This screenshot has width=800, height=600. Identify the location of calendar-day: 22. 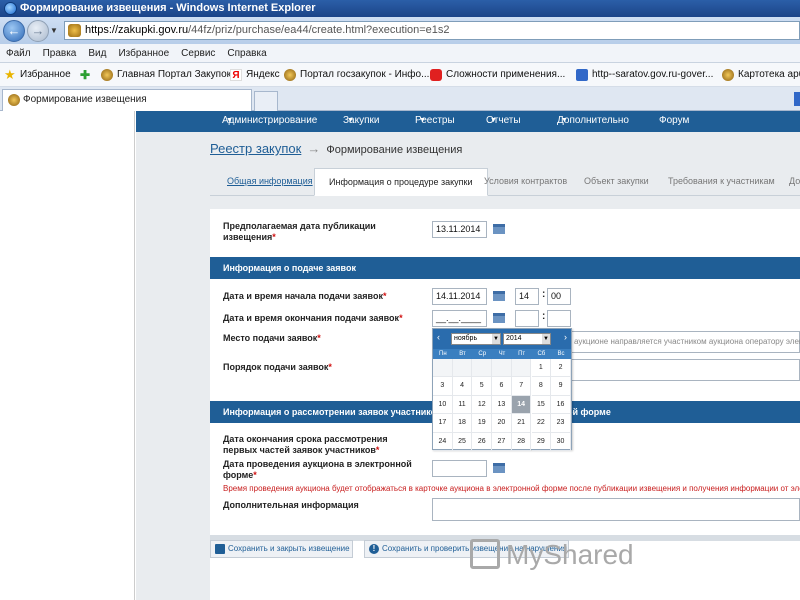
(541, 423).